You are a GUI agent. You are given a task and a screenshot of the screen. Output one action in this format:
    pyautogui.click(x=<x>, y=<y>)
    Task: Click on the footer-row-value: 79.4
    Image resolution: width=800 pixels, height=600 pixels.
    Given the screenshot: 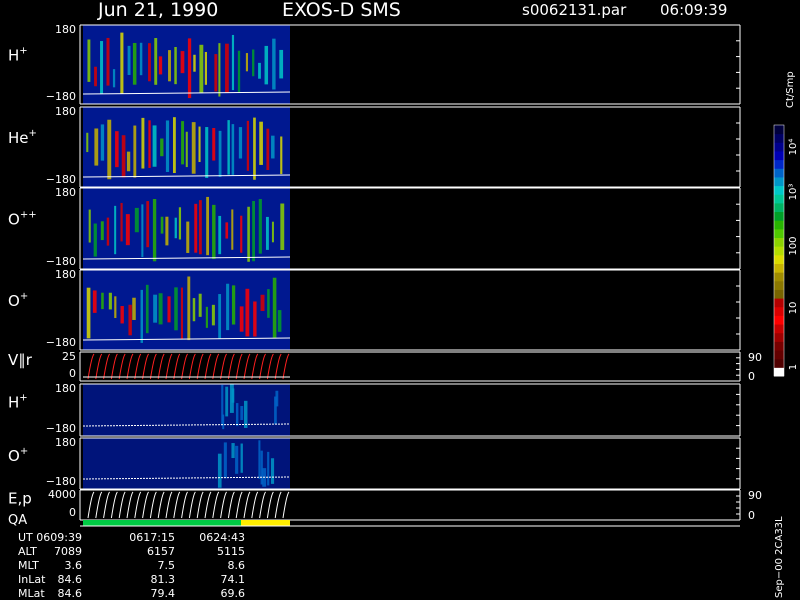 What is the action you would take?
    pyautogui.click(x=163, y=593)
    